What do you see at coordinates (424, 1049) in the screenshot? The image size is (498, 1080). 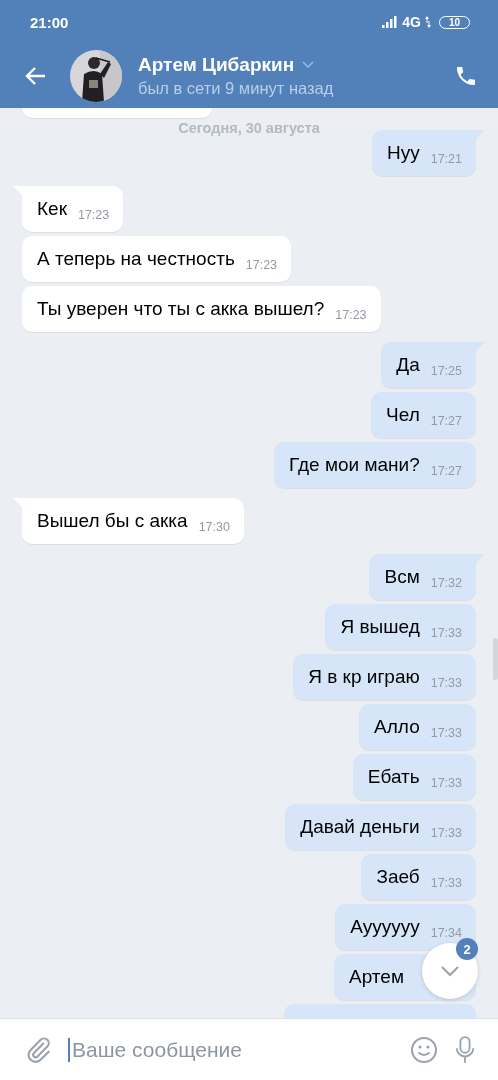 I see `smiley-icon` at bounding box center [424, 1049].